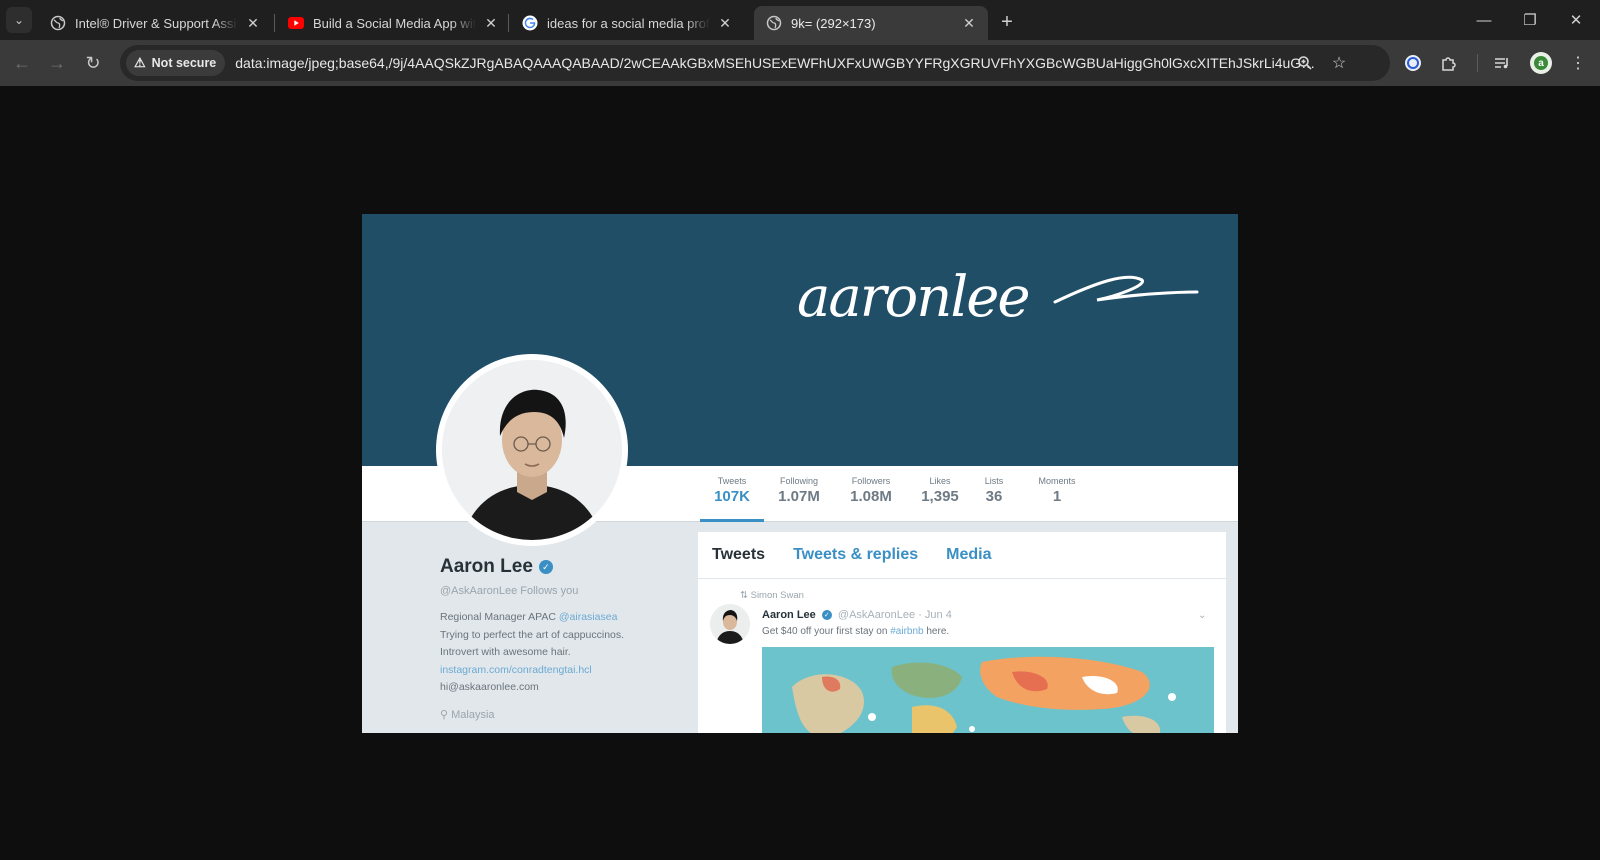 This screenshot has height=860, width=1600. What do you see at coordinates (184, 63) in the screenshot?
I see `security-label: Not secure` at bounding box center [184, 63].